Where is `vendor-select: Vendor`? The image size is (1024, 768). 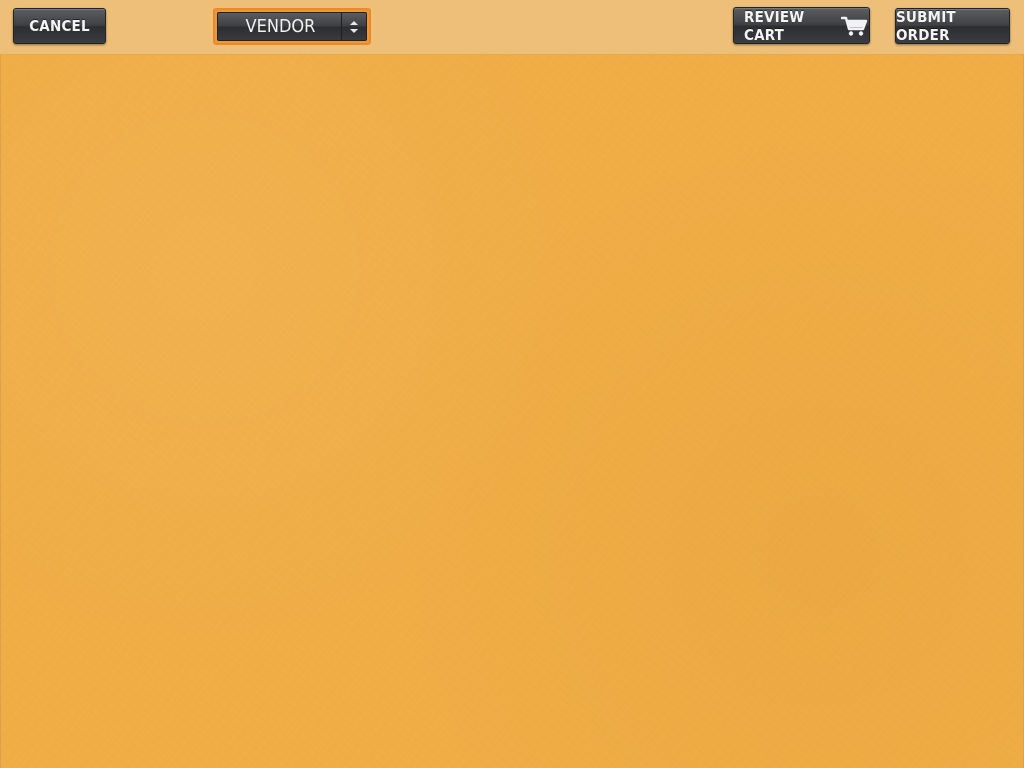
vendor-select: Vendor is located at coordinates (292, 26).